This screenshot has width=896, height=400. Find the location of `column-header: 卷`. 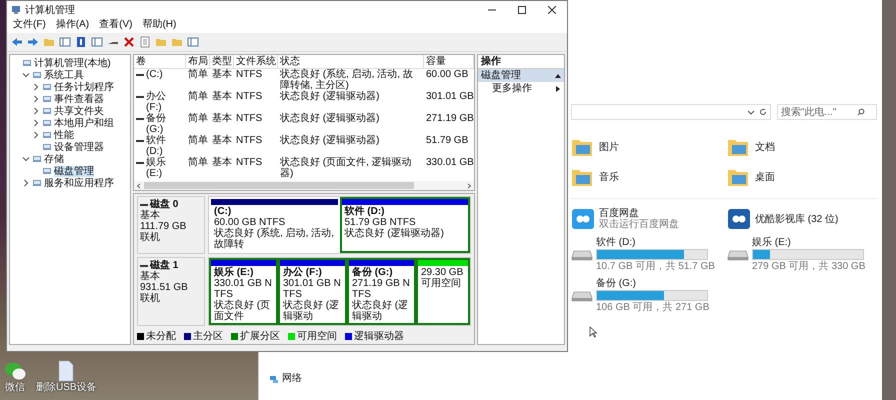

column-header: 卷 is located at coordinates (160, 62).